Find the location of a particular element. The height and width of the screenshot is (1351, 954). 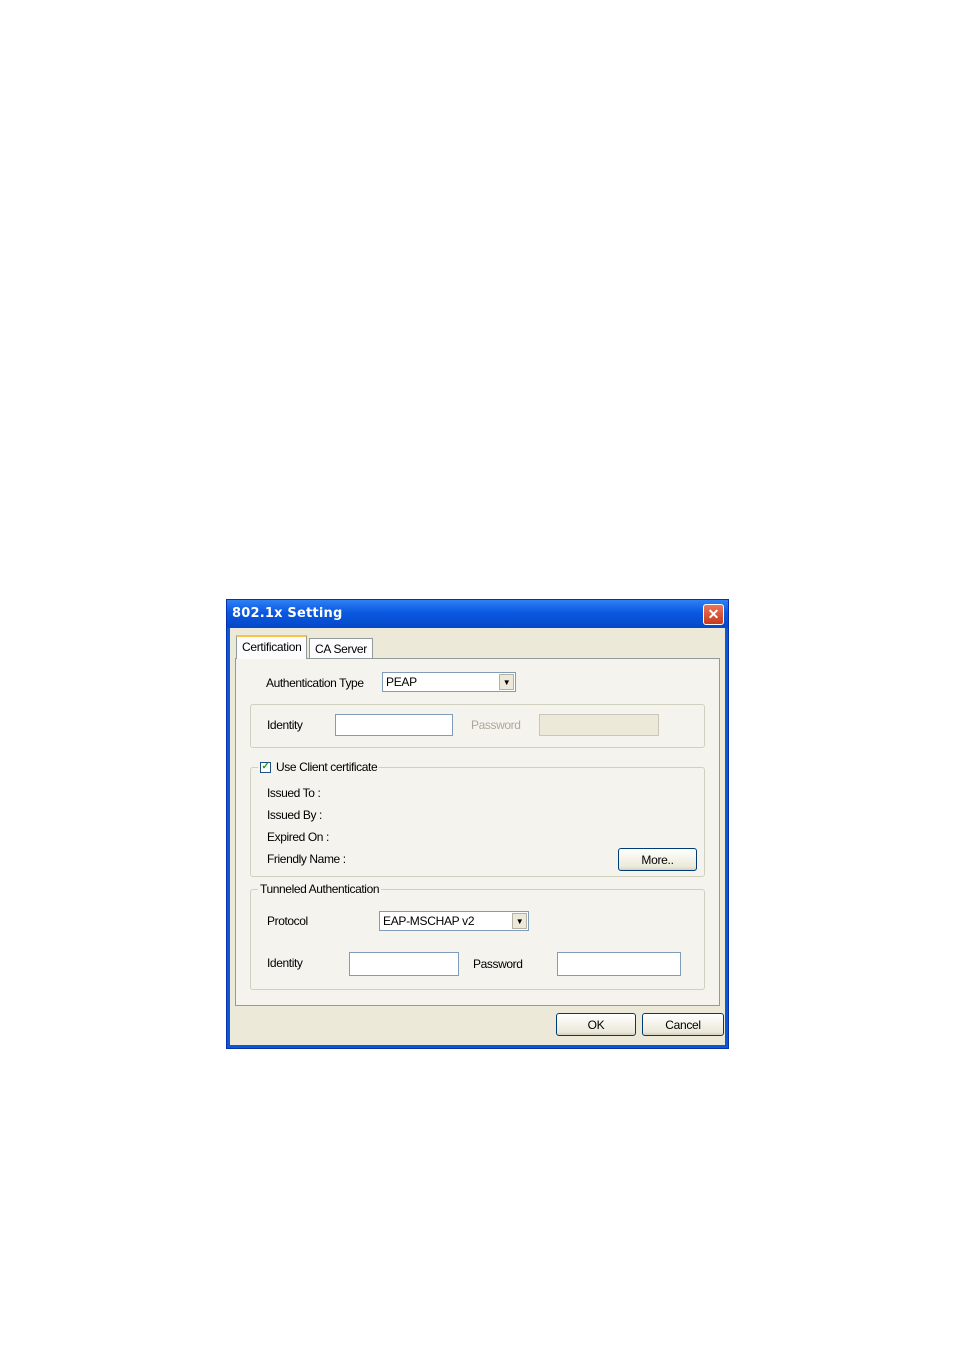

issued-to-label: Issued To : is located at coordinates (294, 793).